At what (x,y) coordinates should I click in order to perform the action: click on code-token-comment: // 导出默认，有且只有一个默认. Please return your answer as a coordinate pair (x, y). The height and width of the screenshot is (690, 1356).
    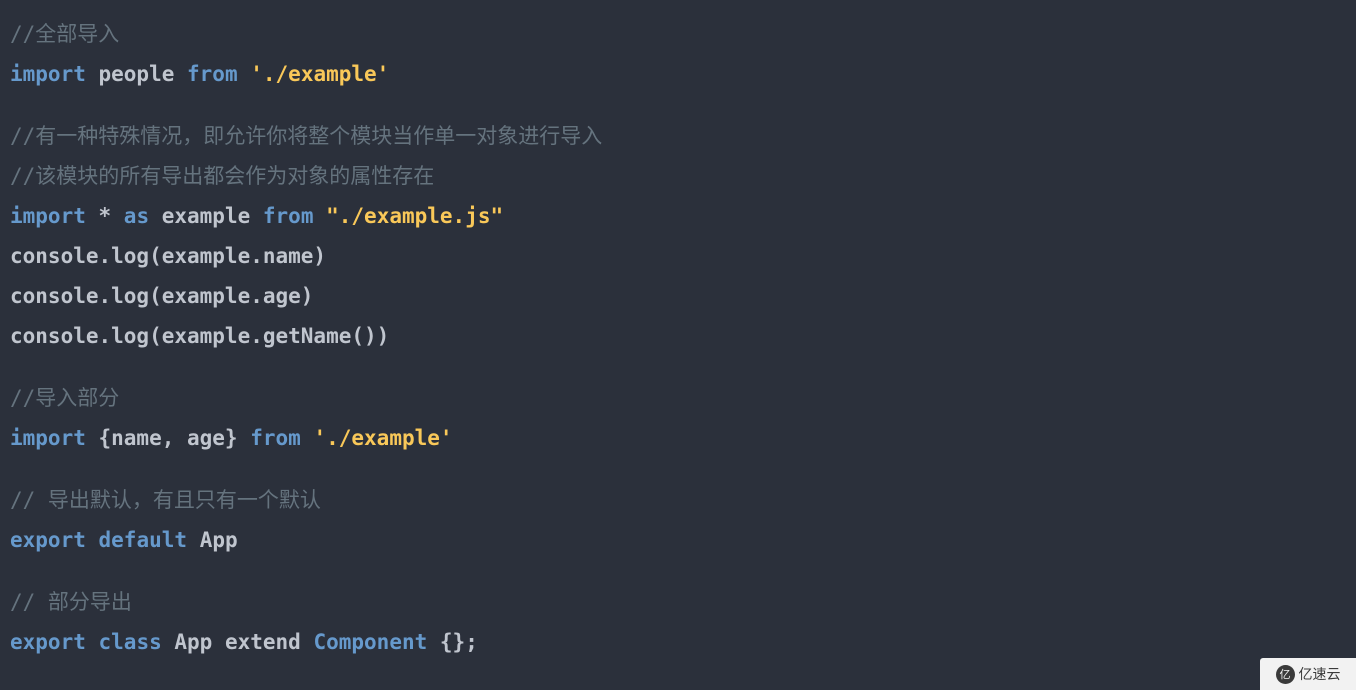
    Looking at the image, I should click on (165, 500).